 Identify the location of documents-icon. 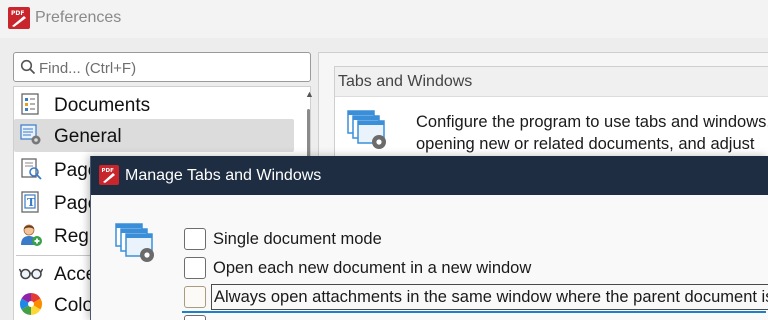
(30, 104).